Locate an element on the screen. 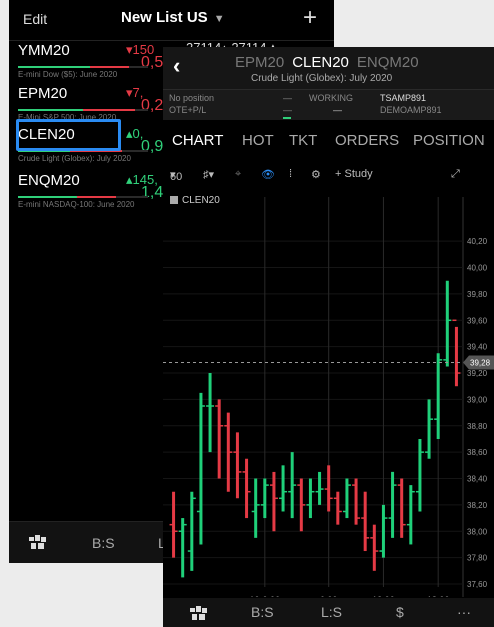  ote-label: OTE+P/L is located at coordinates (188, 110).